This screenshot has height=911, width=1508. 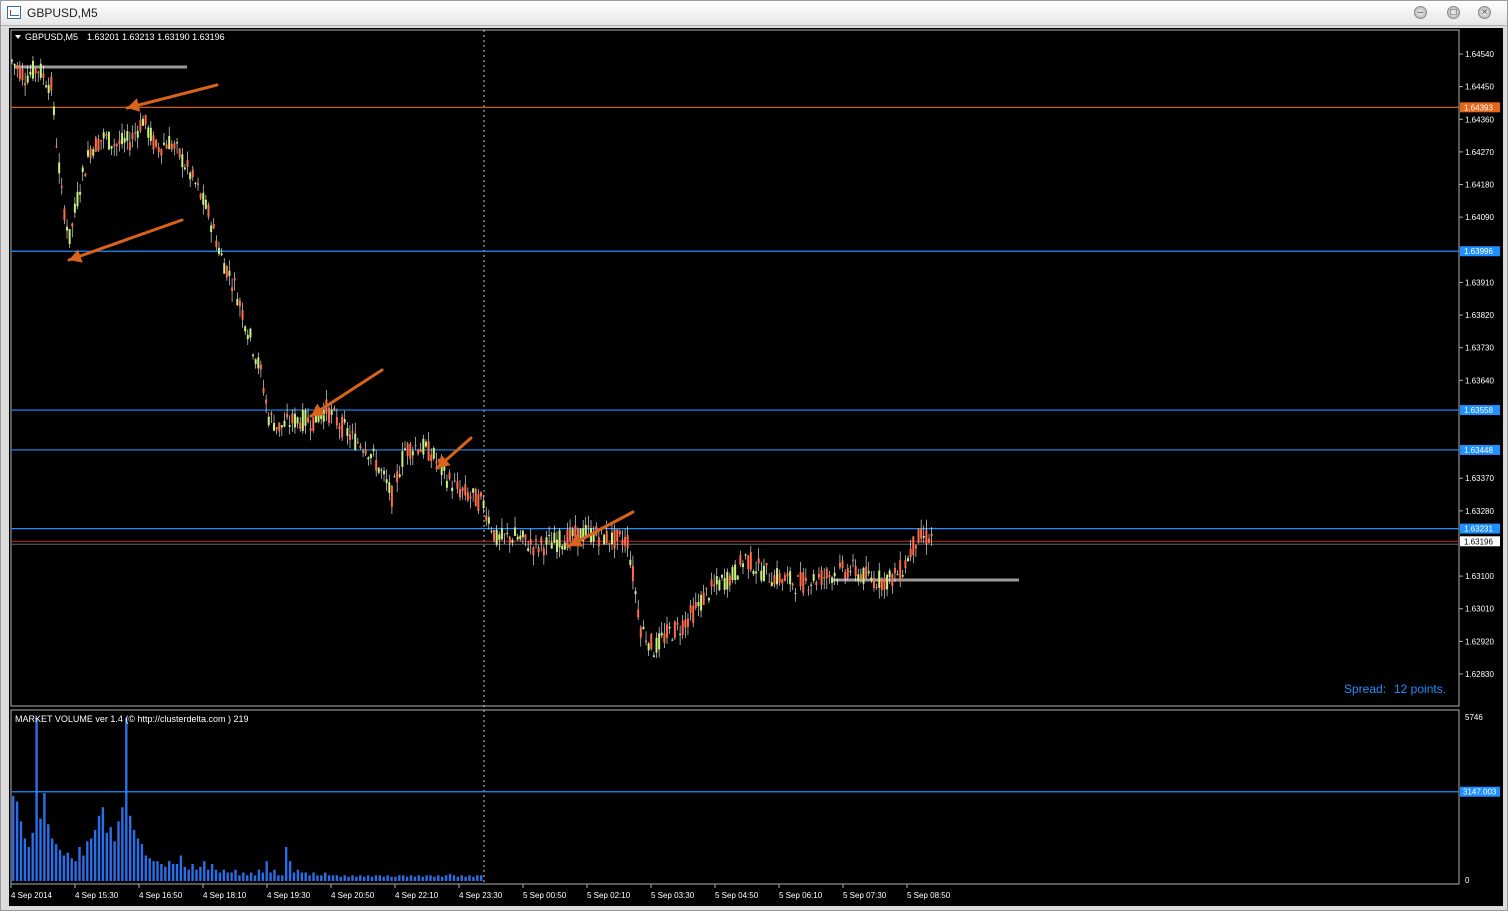 What do you see at coordinates (754, 13) in the screenshot?
I see `window-titlebar: GBPUSD,M5 – □ ×` at bounding box center [754, 13].